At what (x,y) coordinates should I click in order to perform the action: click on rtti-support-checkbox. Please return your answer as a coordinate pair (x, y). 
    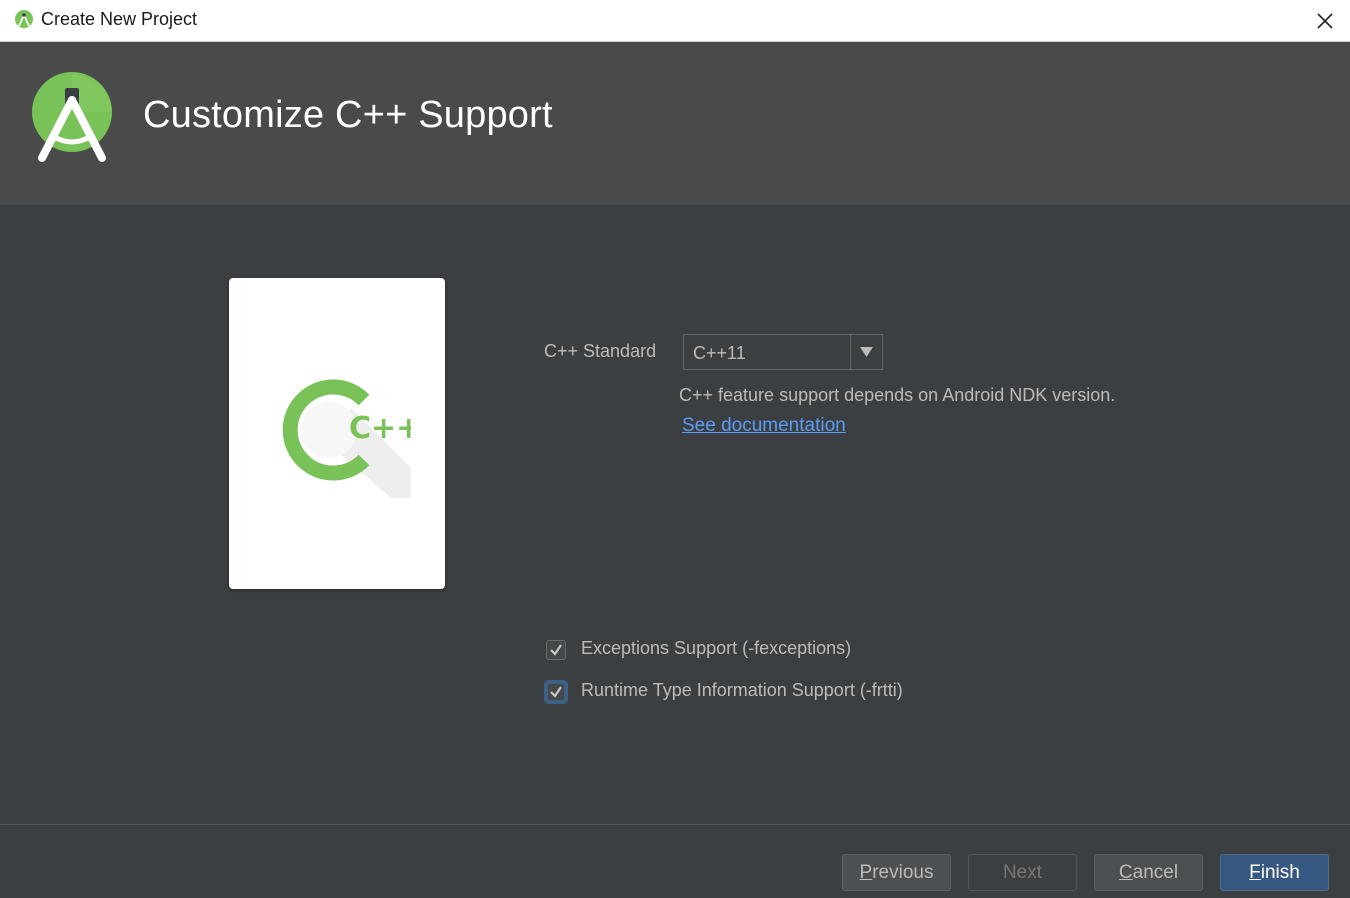
    Looking at the image, I should click on (556, 692).